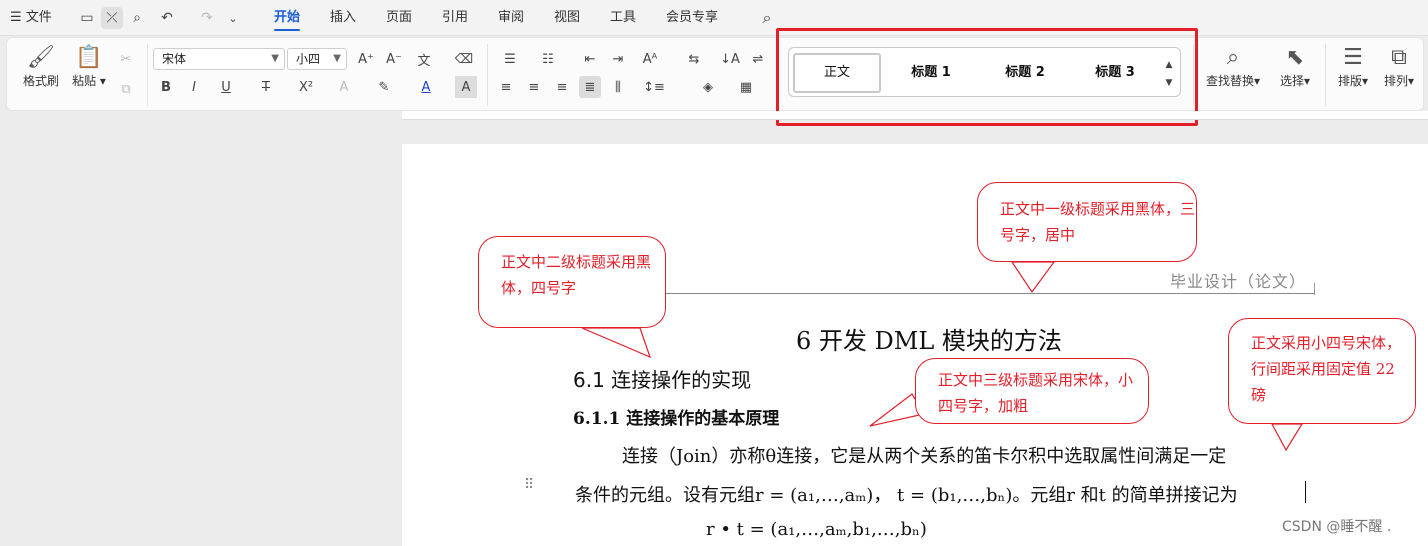  I want to click on callout-1-pointer, so click(1033, 277).